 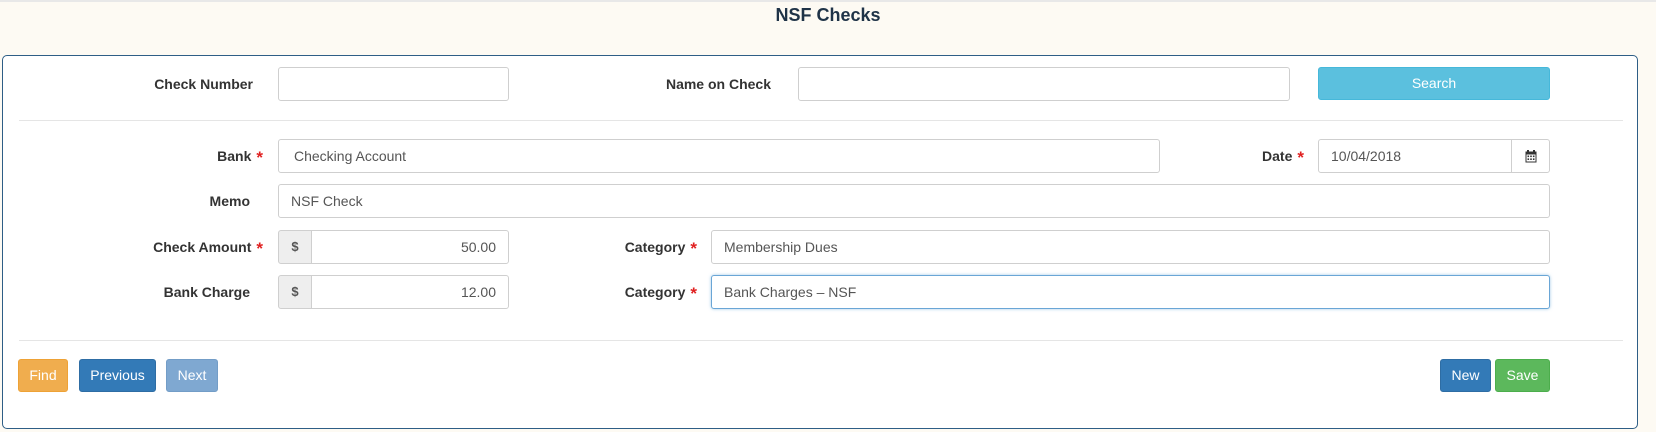 What do you see at coordinates (828, 1) in the screenshot?
I see `top-border` at bounding box center [828, 1].